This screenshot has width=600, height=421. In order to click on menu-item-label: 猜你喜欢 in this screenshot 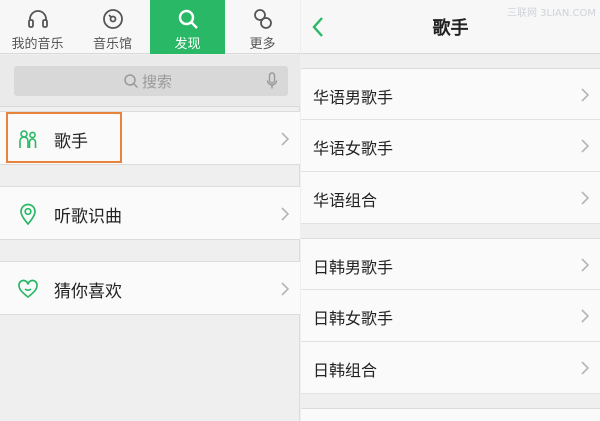, I will do `click(88, 292)`.